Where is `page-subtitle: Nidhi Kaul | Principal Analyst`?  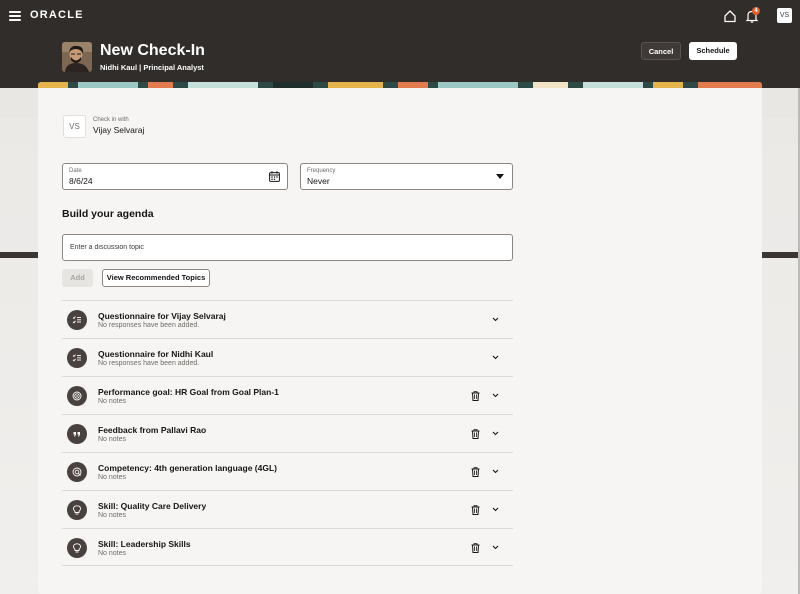
page-subtitle: Nidhi Kaul | Principal Analyst is located at coordinates (152, 67).